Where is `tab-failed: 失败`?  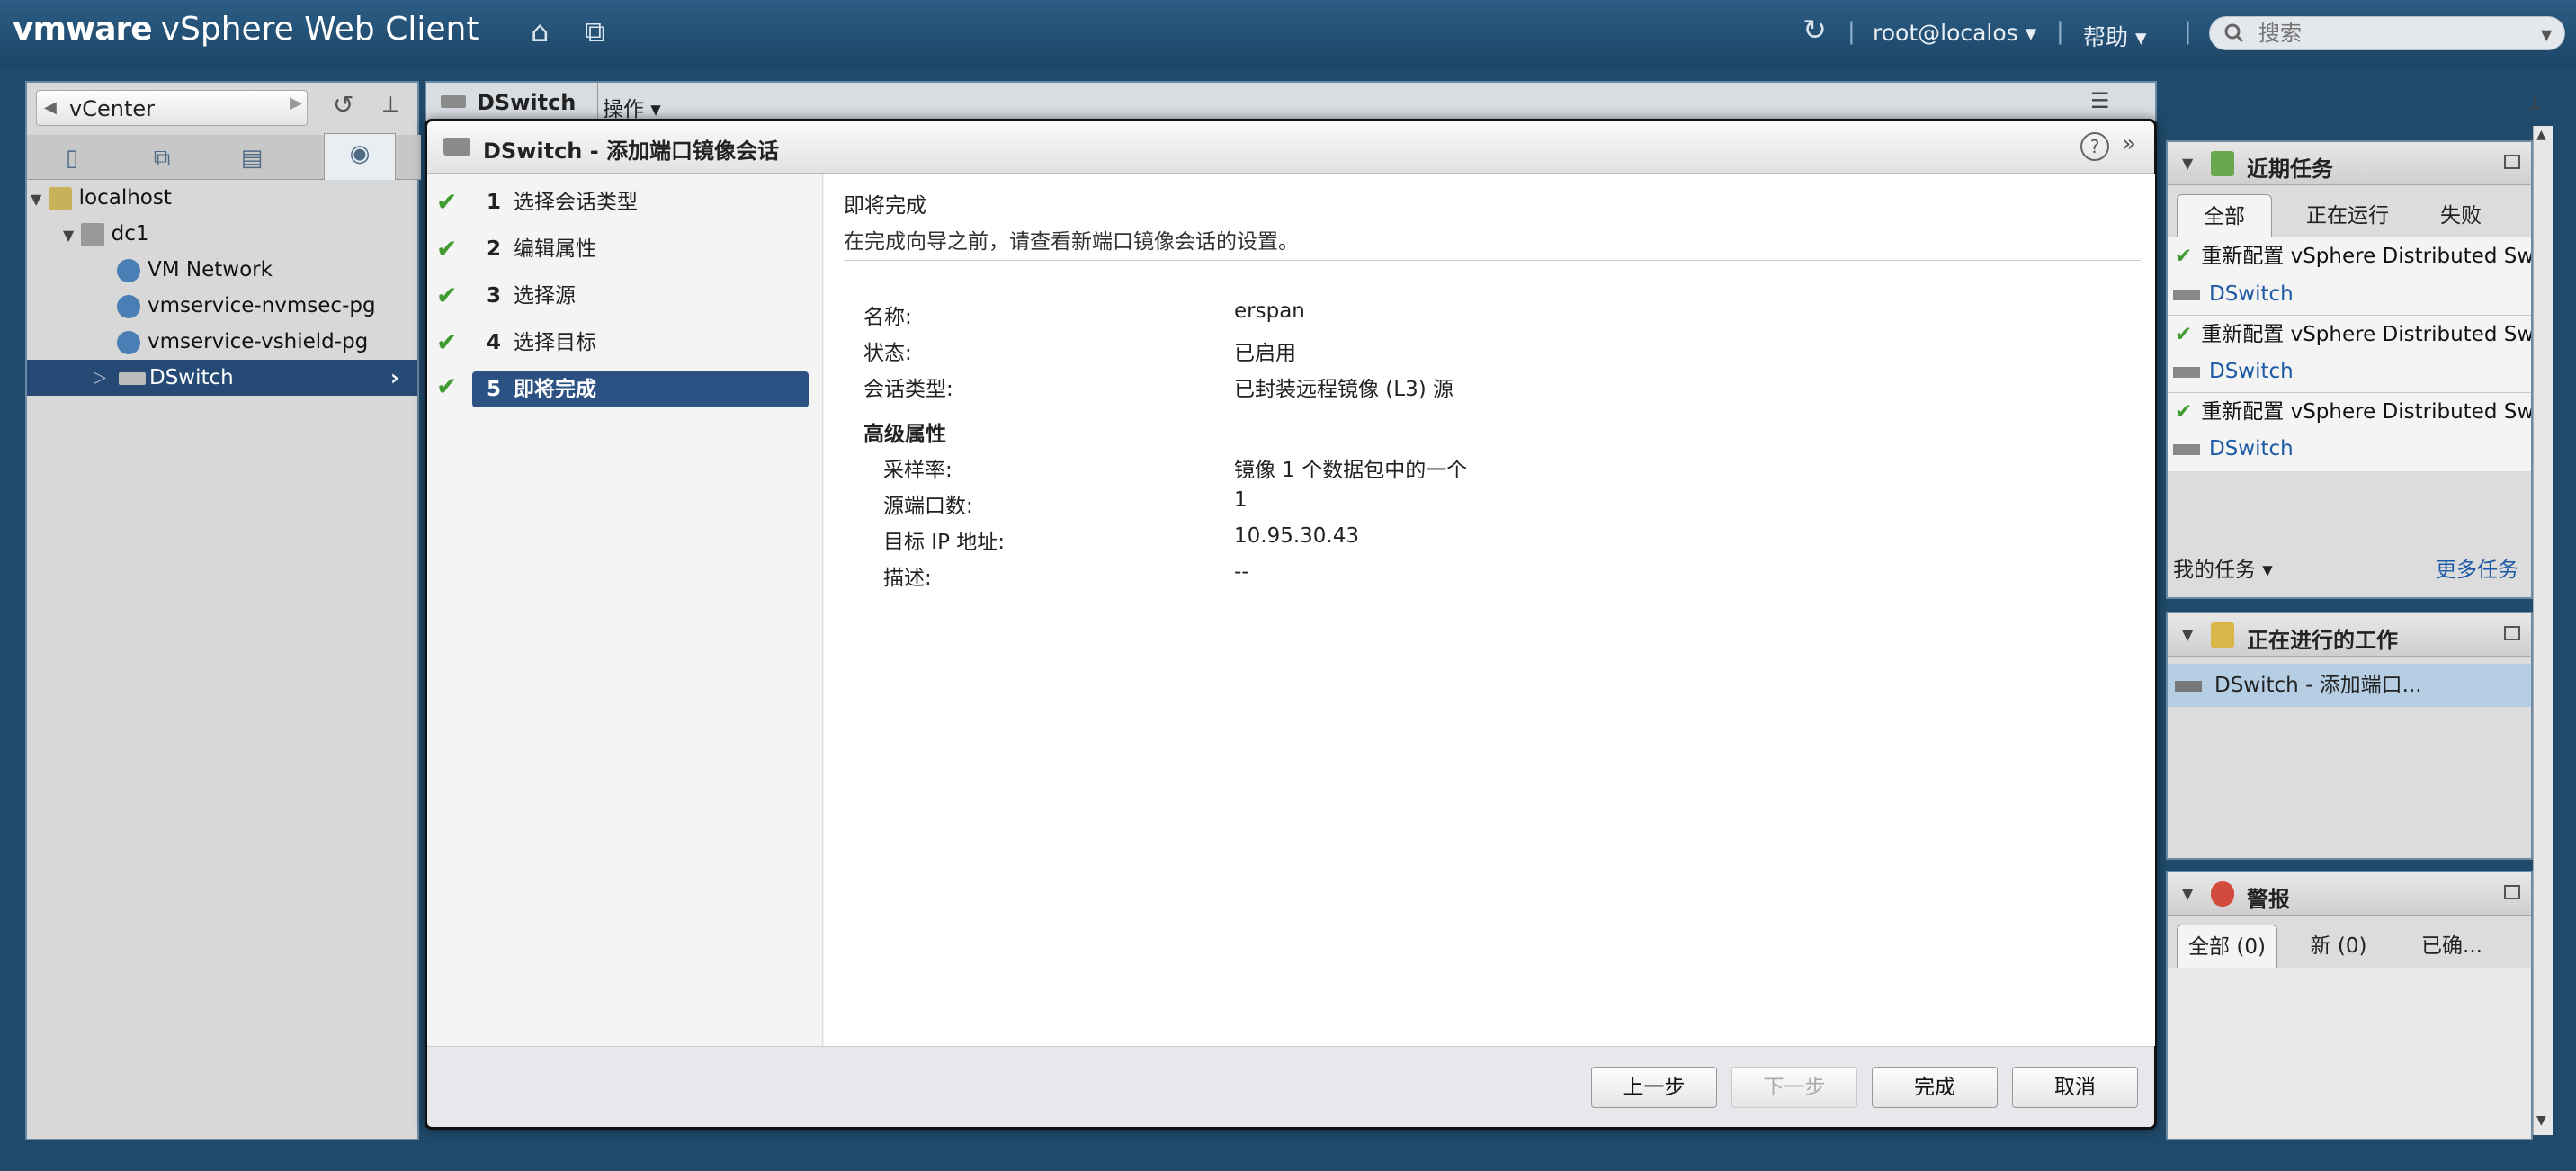
tab-failed: 失败 is located at coordinates (2461, 215).